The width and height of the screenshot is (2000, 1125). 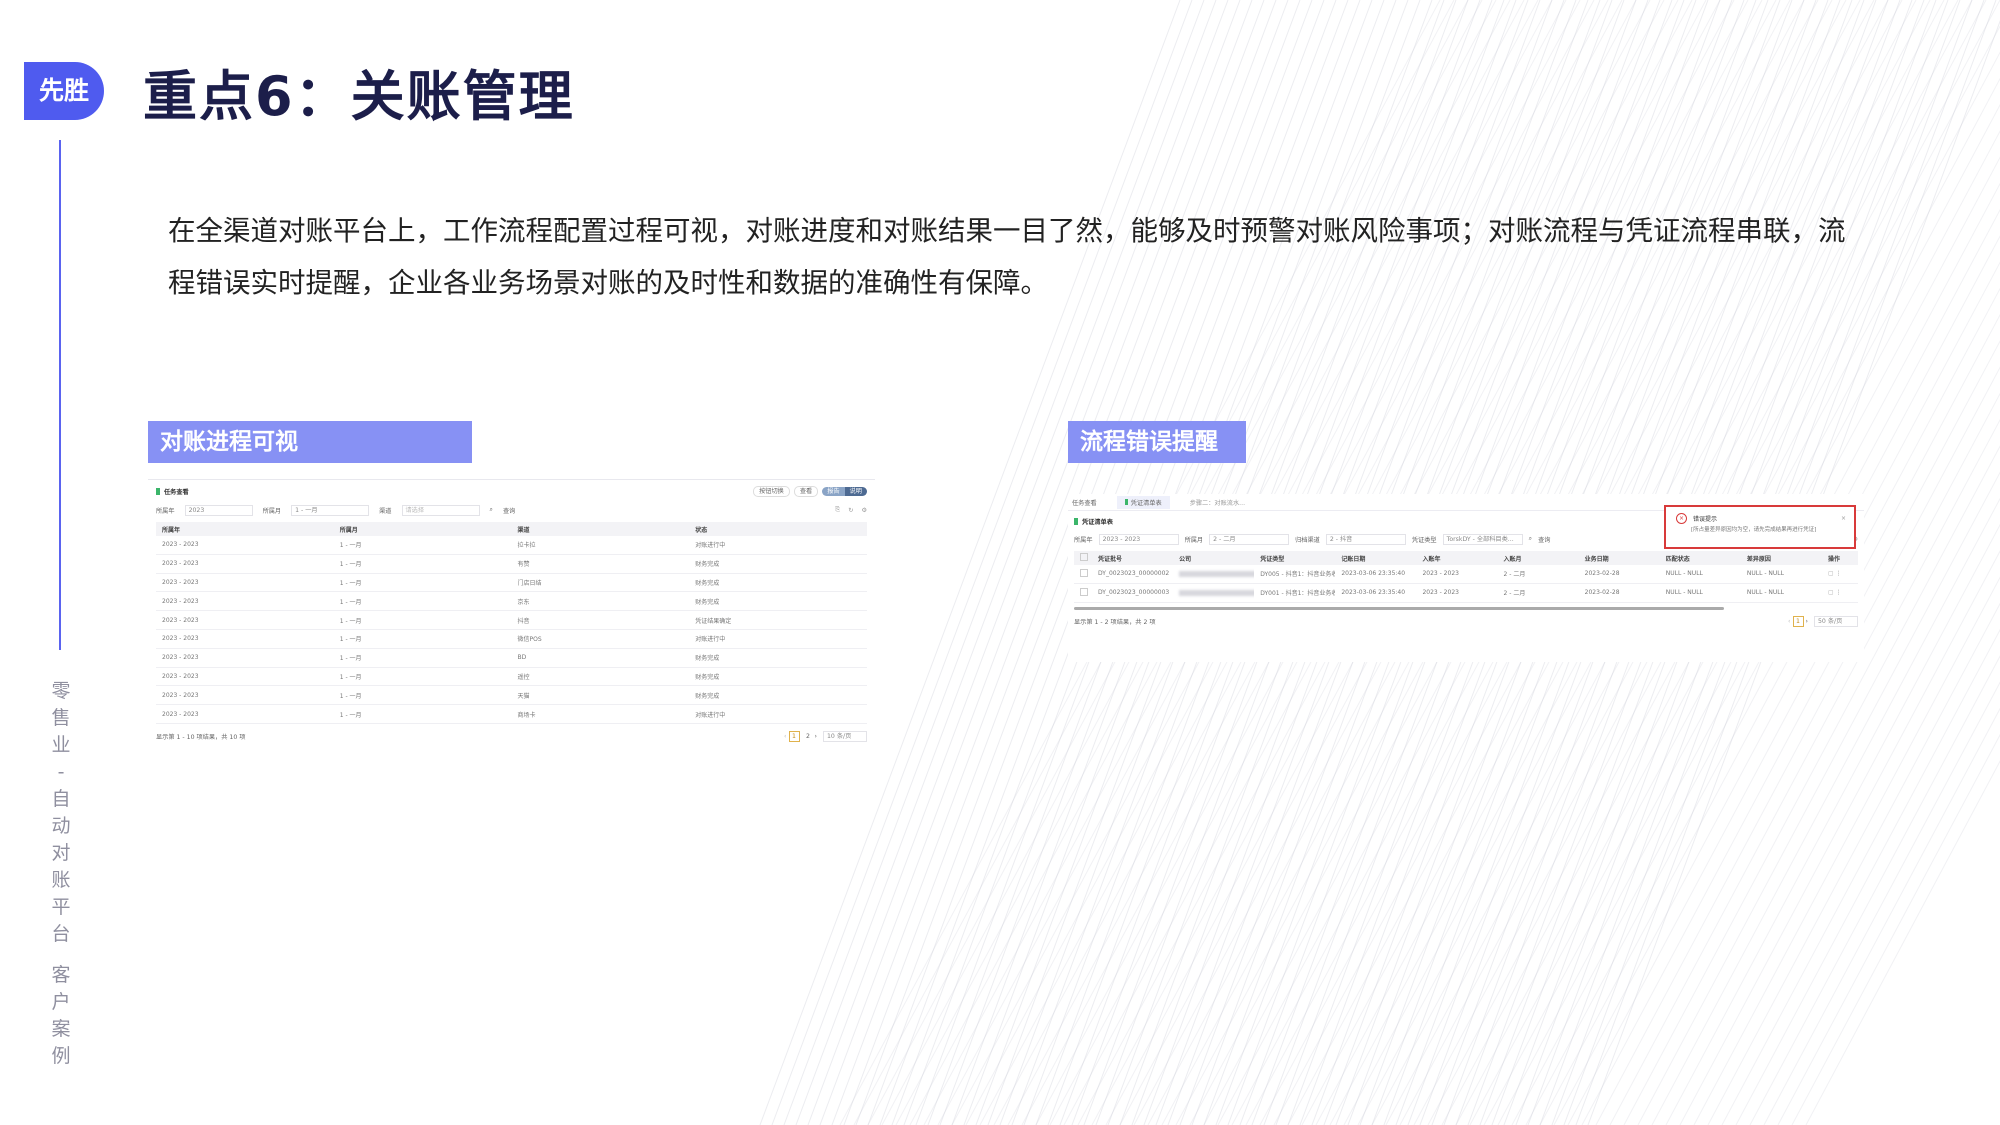 What do you see at coordinates (1376, 593) in the screenshot?
I see `table-cell: 2023-03-06 23:35:40` at bounding box center [1376, 593].